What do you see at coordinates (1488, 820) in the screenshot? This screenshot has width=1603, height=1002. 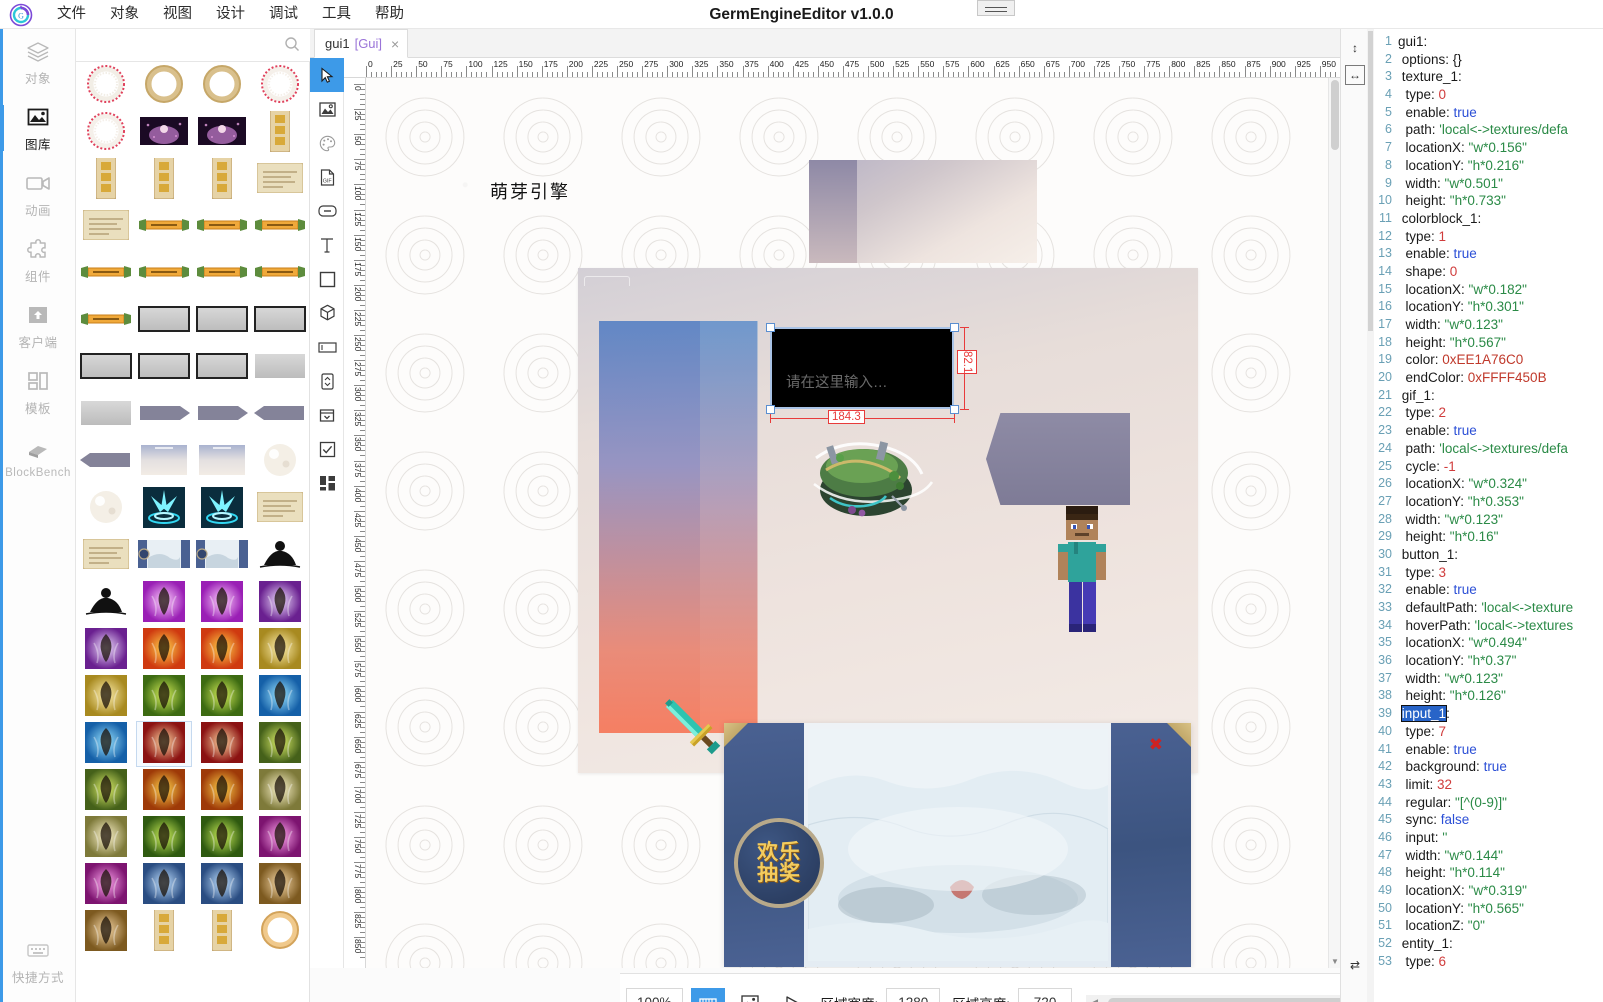 I see `code-line: 45 sync: false` at bounding box center [1488, 820].